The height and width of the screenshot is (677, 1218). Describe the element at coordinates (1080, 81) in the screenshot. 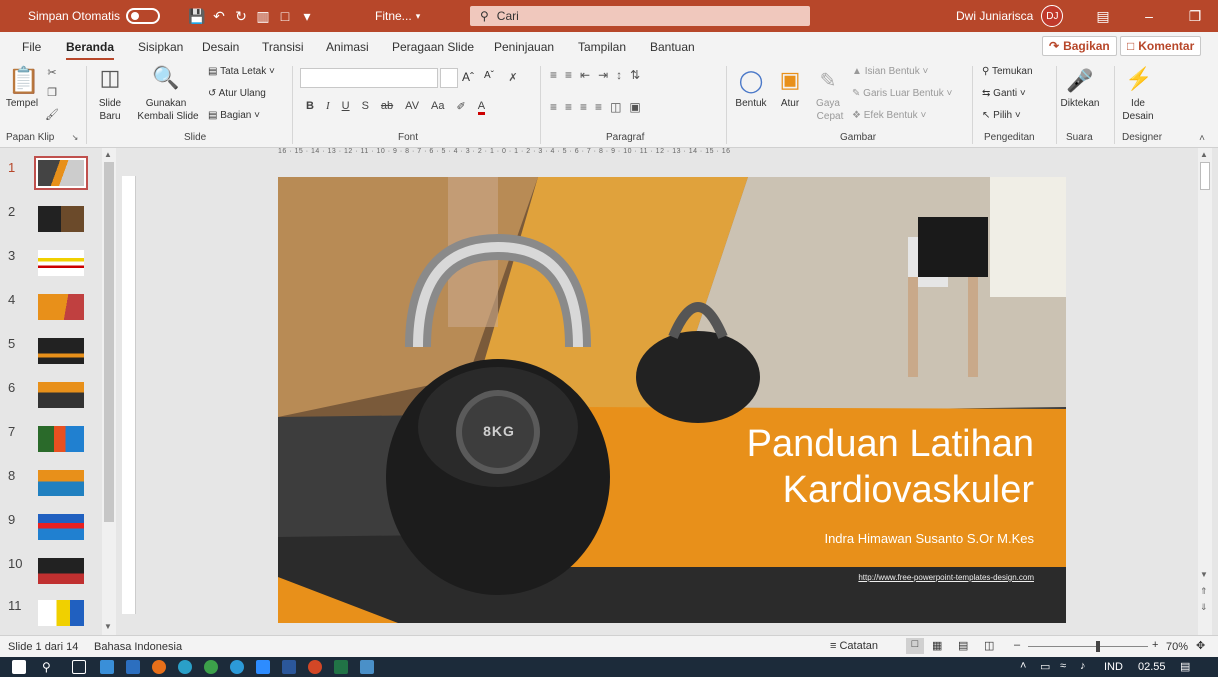

I see `microphone-icon: 🎤` at that location.